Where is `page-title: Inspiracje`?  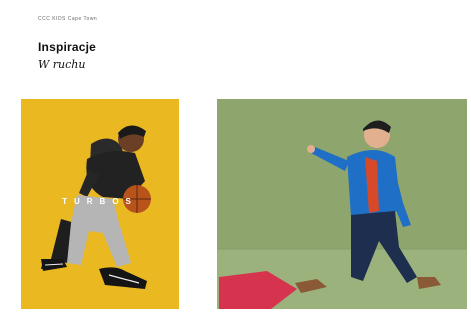
page-title: Inspiracje is located at coordinates (67, 47).